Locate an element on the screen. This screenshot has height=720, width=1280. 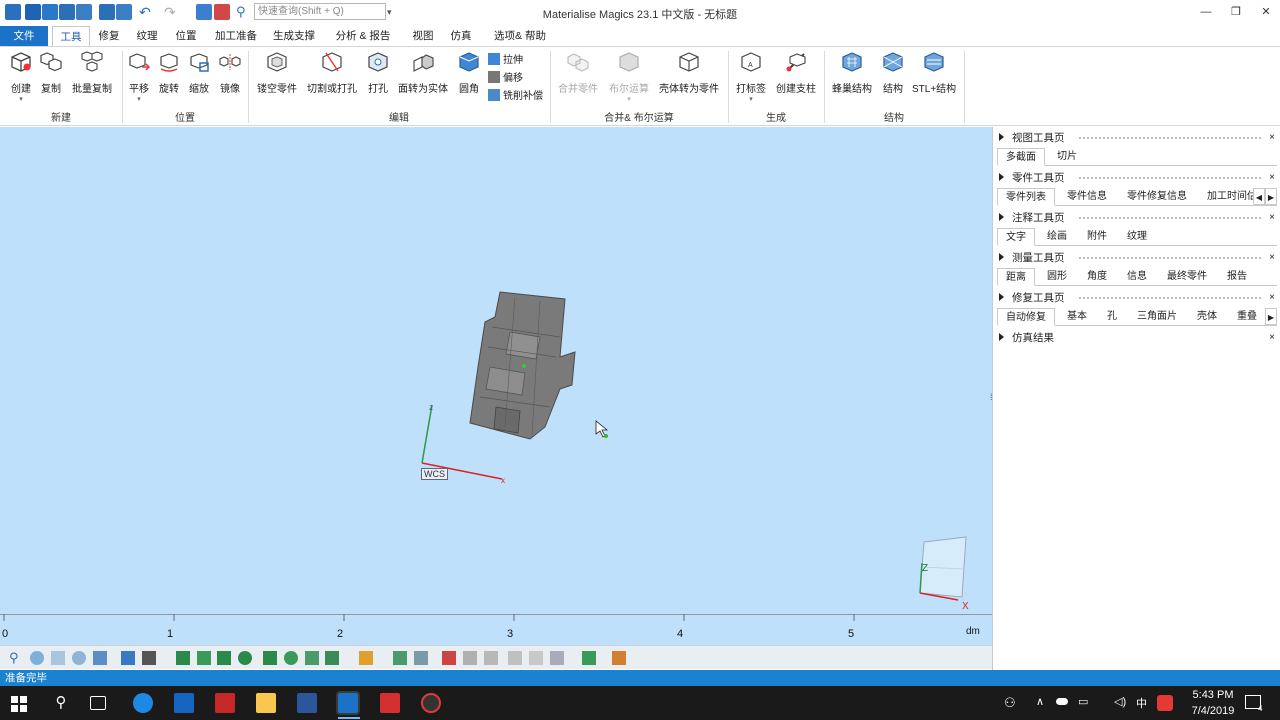
tab-analysis: 分析 & 报告 is located at coordinates (363, 36).